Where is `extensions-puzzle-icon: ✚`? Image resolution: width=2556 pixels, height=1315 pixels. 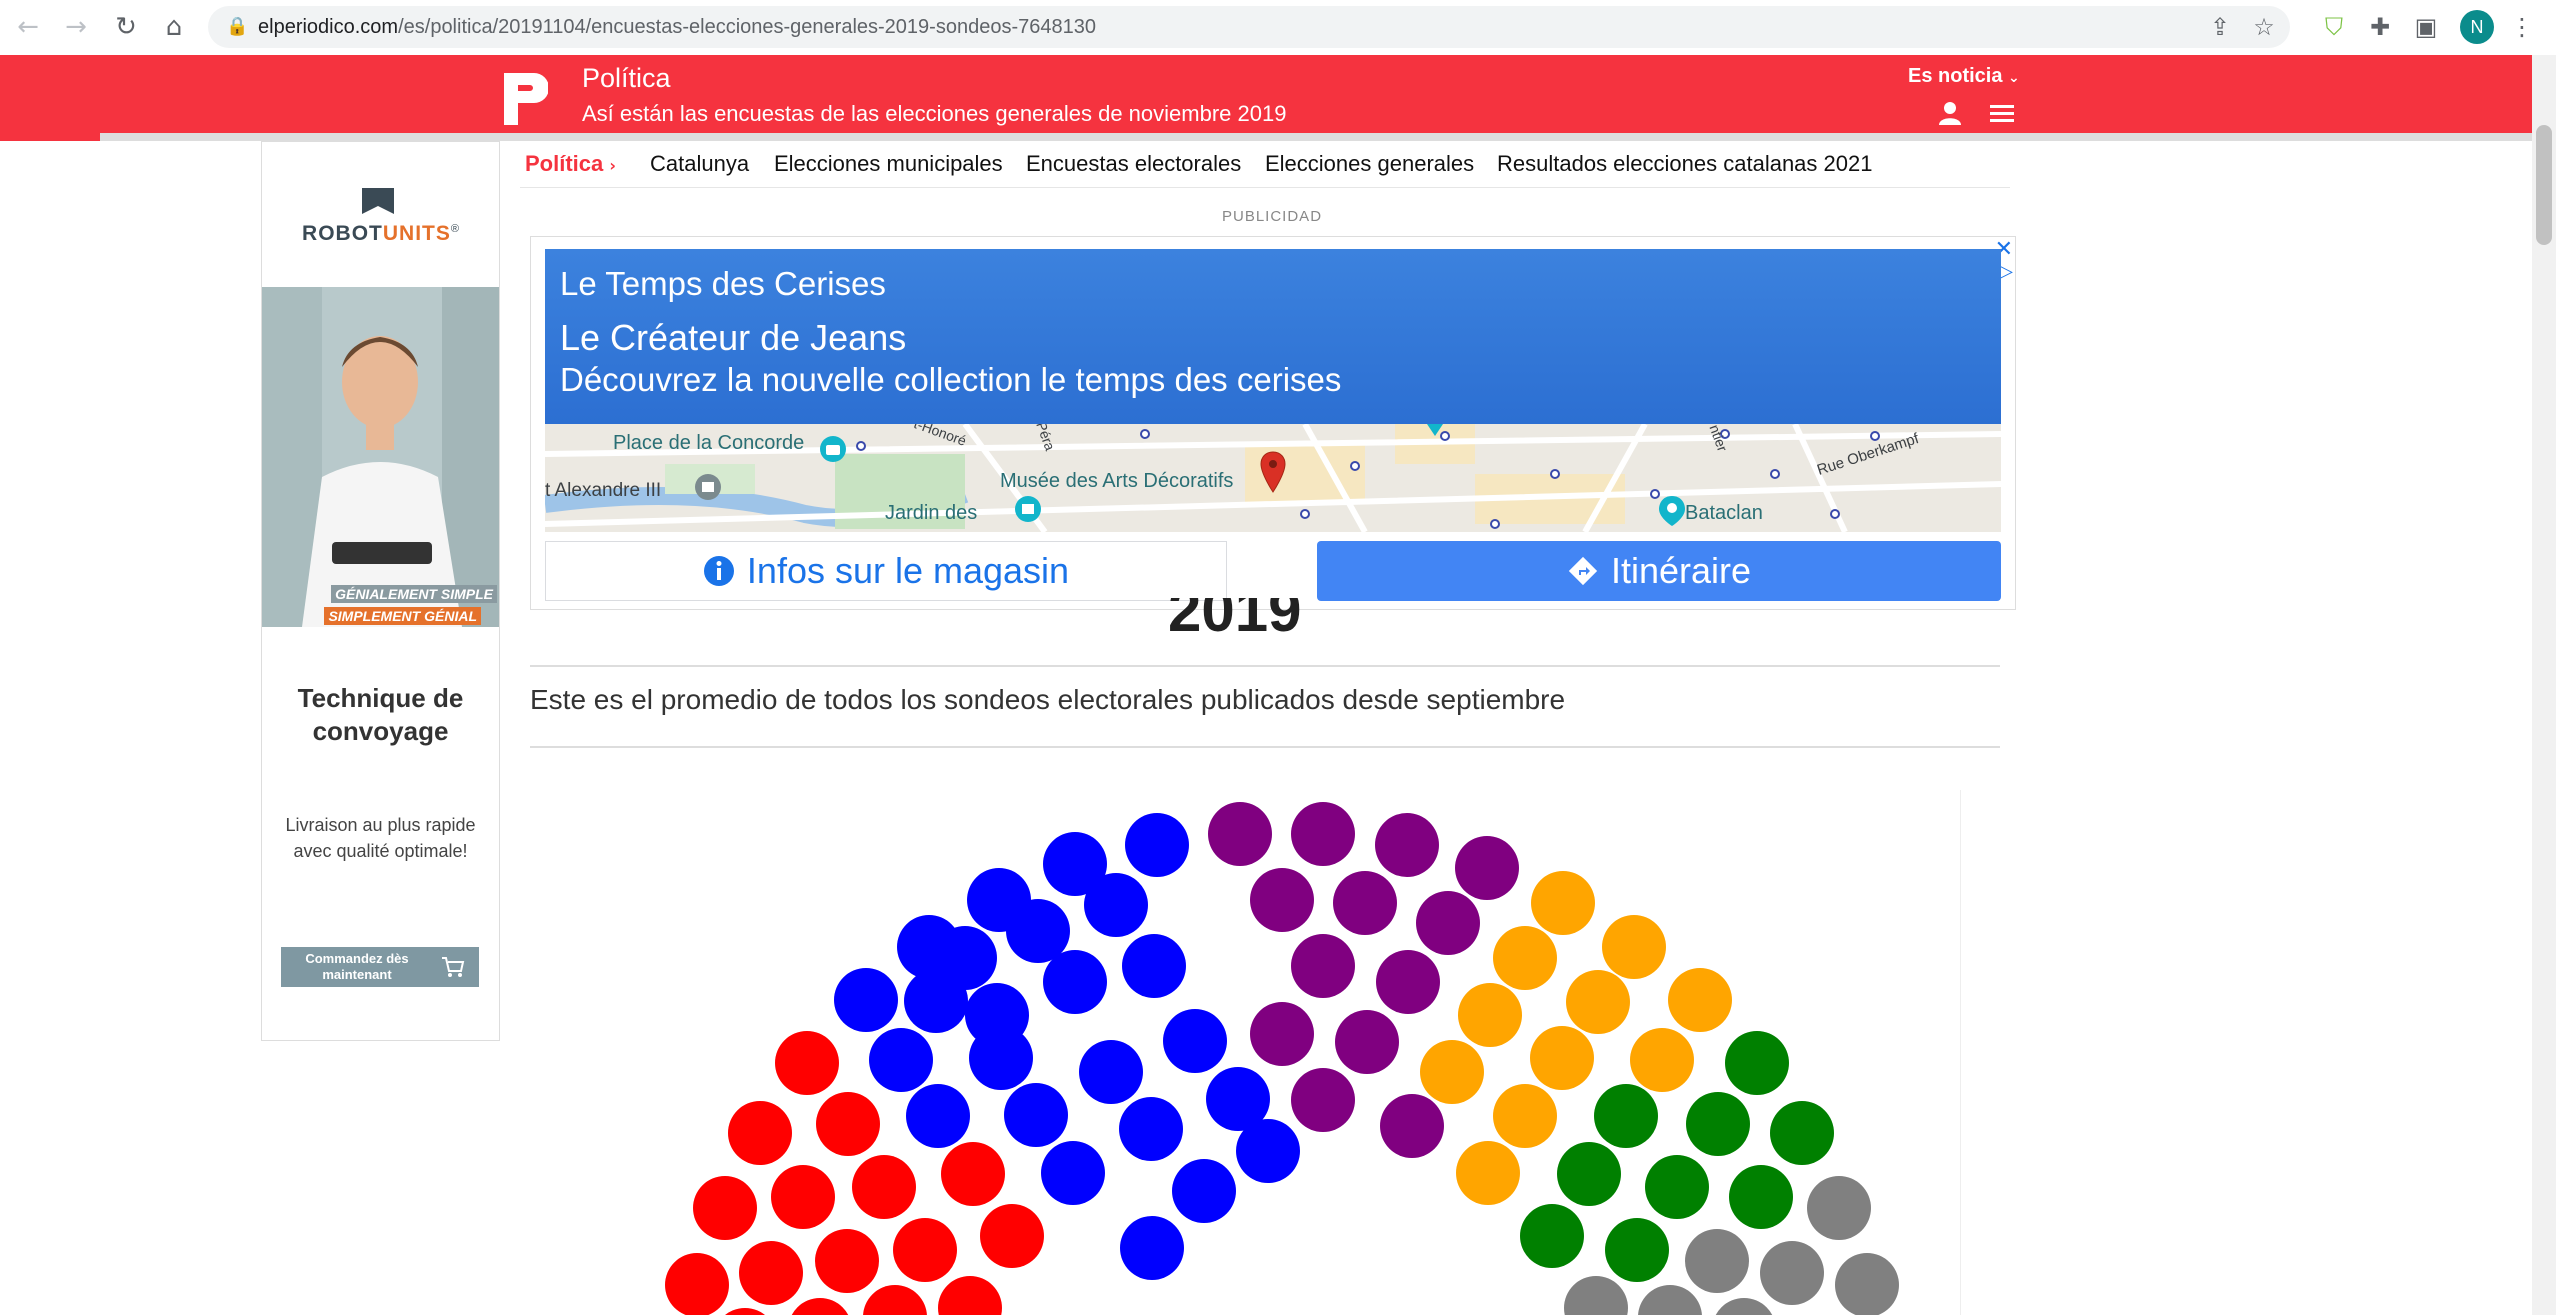
extensions-puzzle-icon: ✚ is located at coordinates (2380, 27).